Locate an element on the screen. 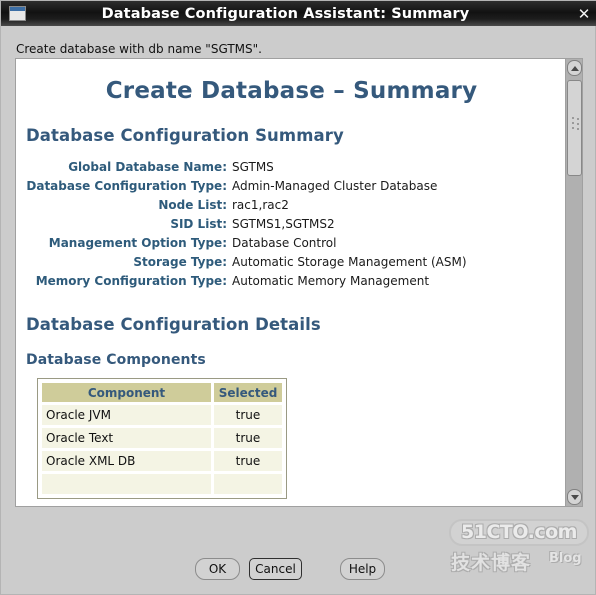 This screenshot has width=596, height=595. summary-value: Admin-Managed Cluster Database is located at coordinates (335, 186).